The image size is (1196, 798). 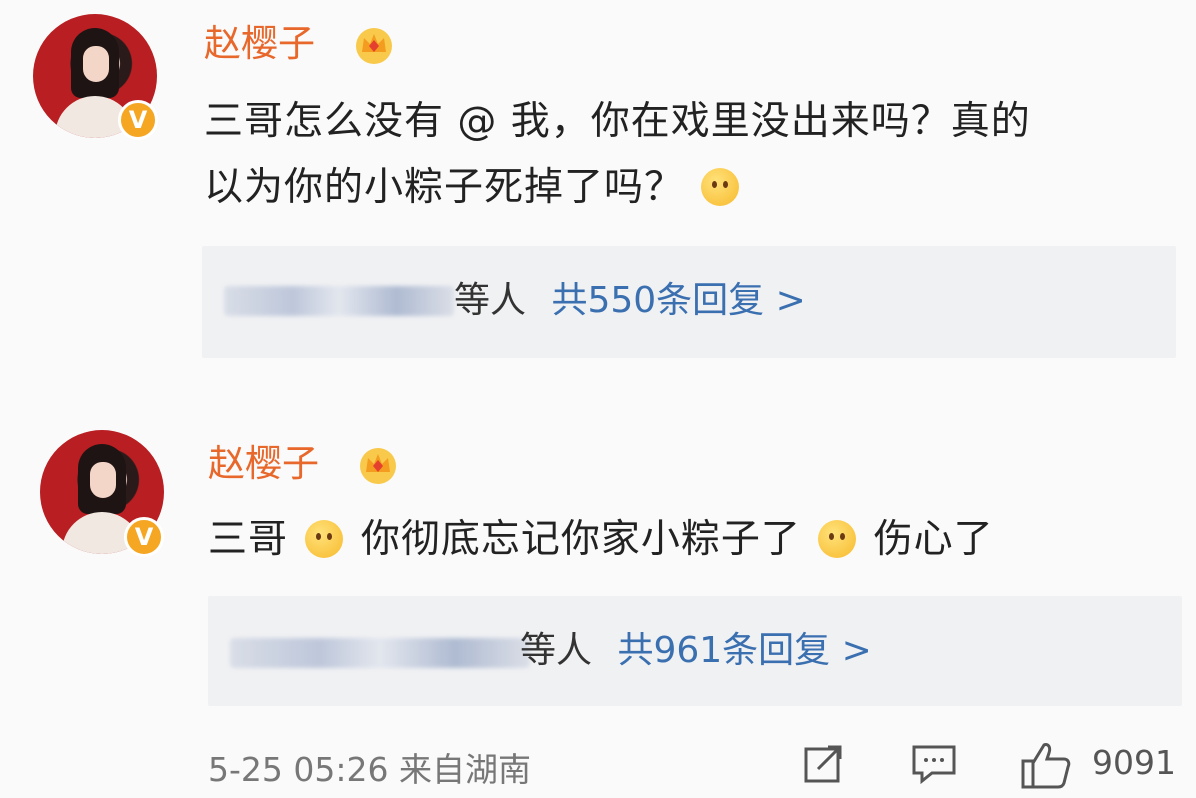 I want to click on reply-count-link: 共961条回复 >, so click(x=744, y=650).